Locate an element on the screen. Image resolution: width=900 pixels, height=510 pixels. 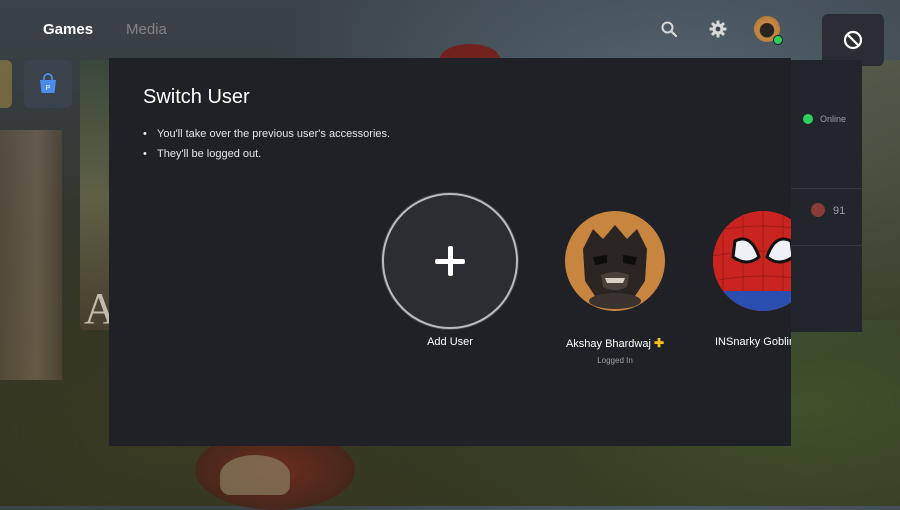
tab-games: Games is located at coordinates (68, 29).